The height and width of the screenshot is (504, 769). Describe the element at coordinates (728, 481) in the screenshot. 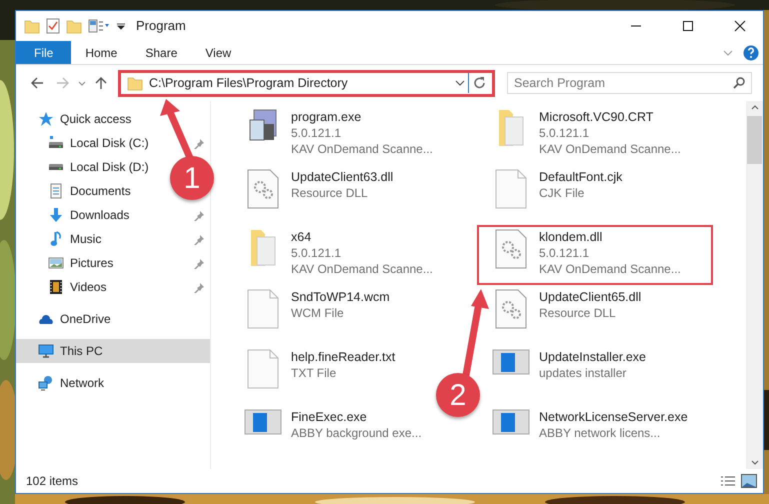

I see `details-view-icon` at that location.